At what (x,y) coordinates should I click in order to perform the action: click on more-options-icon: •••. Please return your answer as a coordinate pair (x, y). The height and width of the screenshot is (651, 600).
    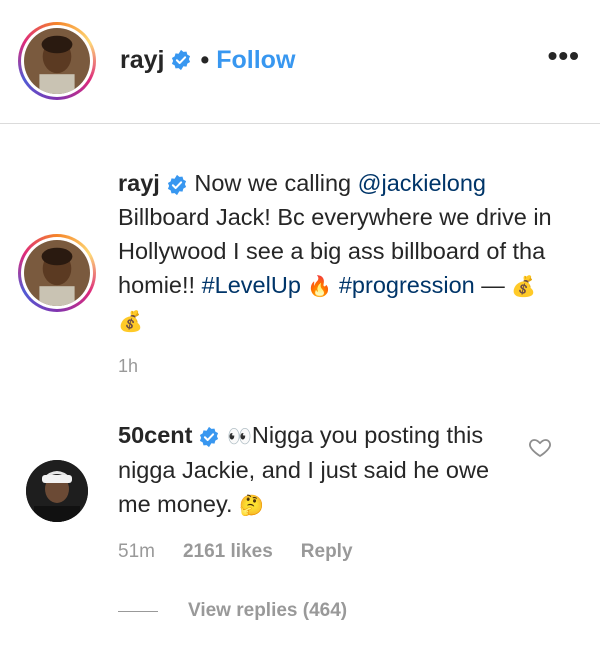
    Looking at the image, I should click on (564, 56).